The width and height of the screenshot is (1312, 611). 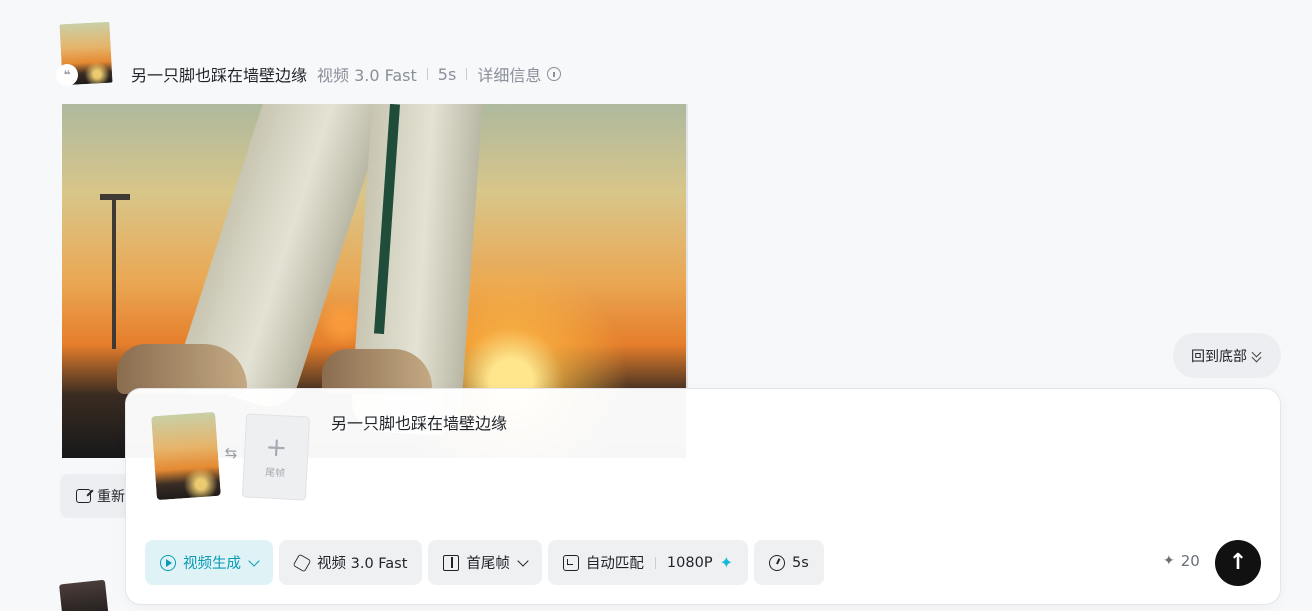 I want to click on history-model: 视频 3.0 Fast, so click(x=367, y=75).